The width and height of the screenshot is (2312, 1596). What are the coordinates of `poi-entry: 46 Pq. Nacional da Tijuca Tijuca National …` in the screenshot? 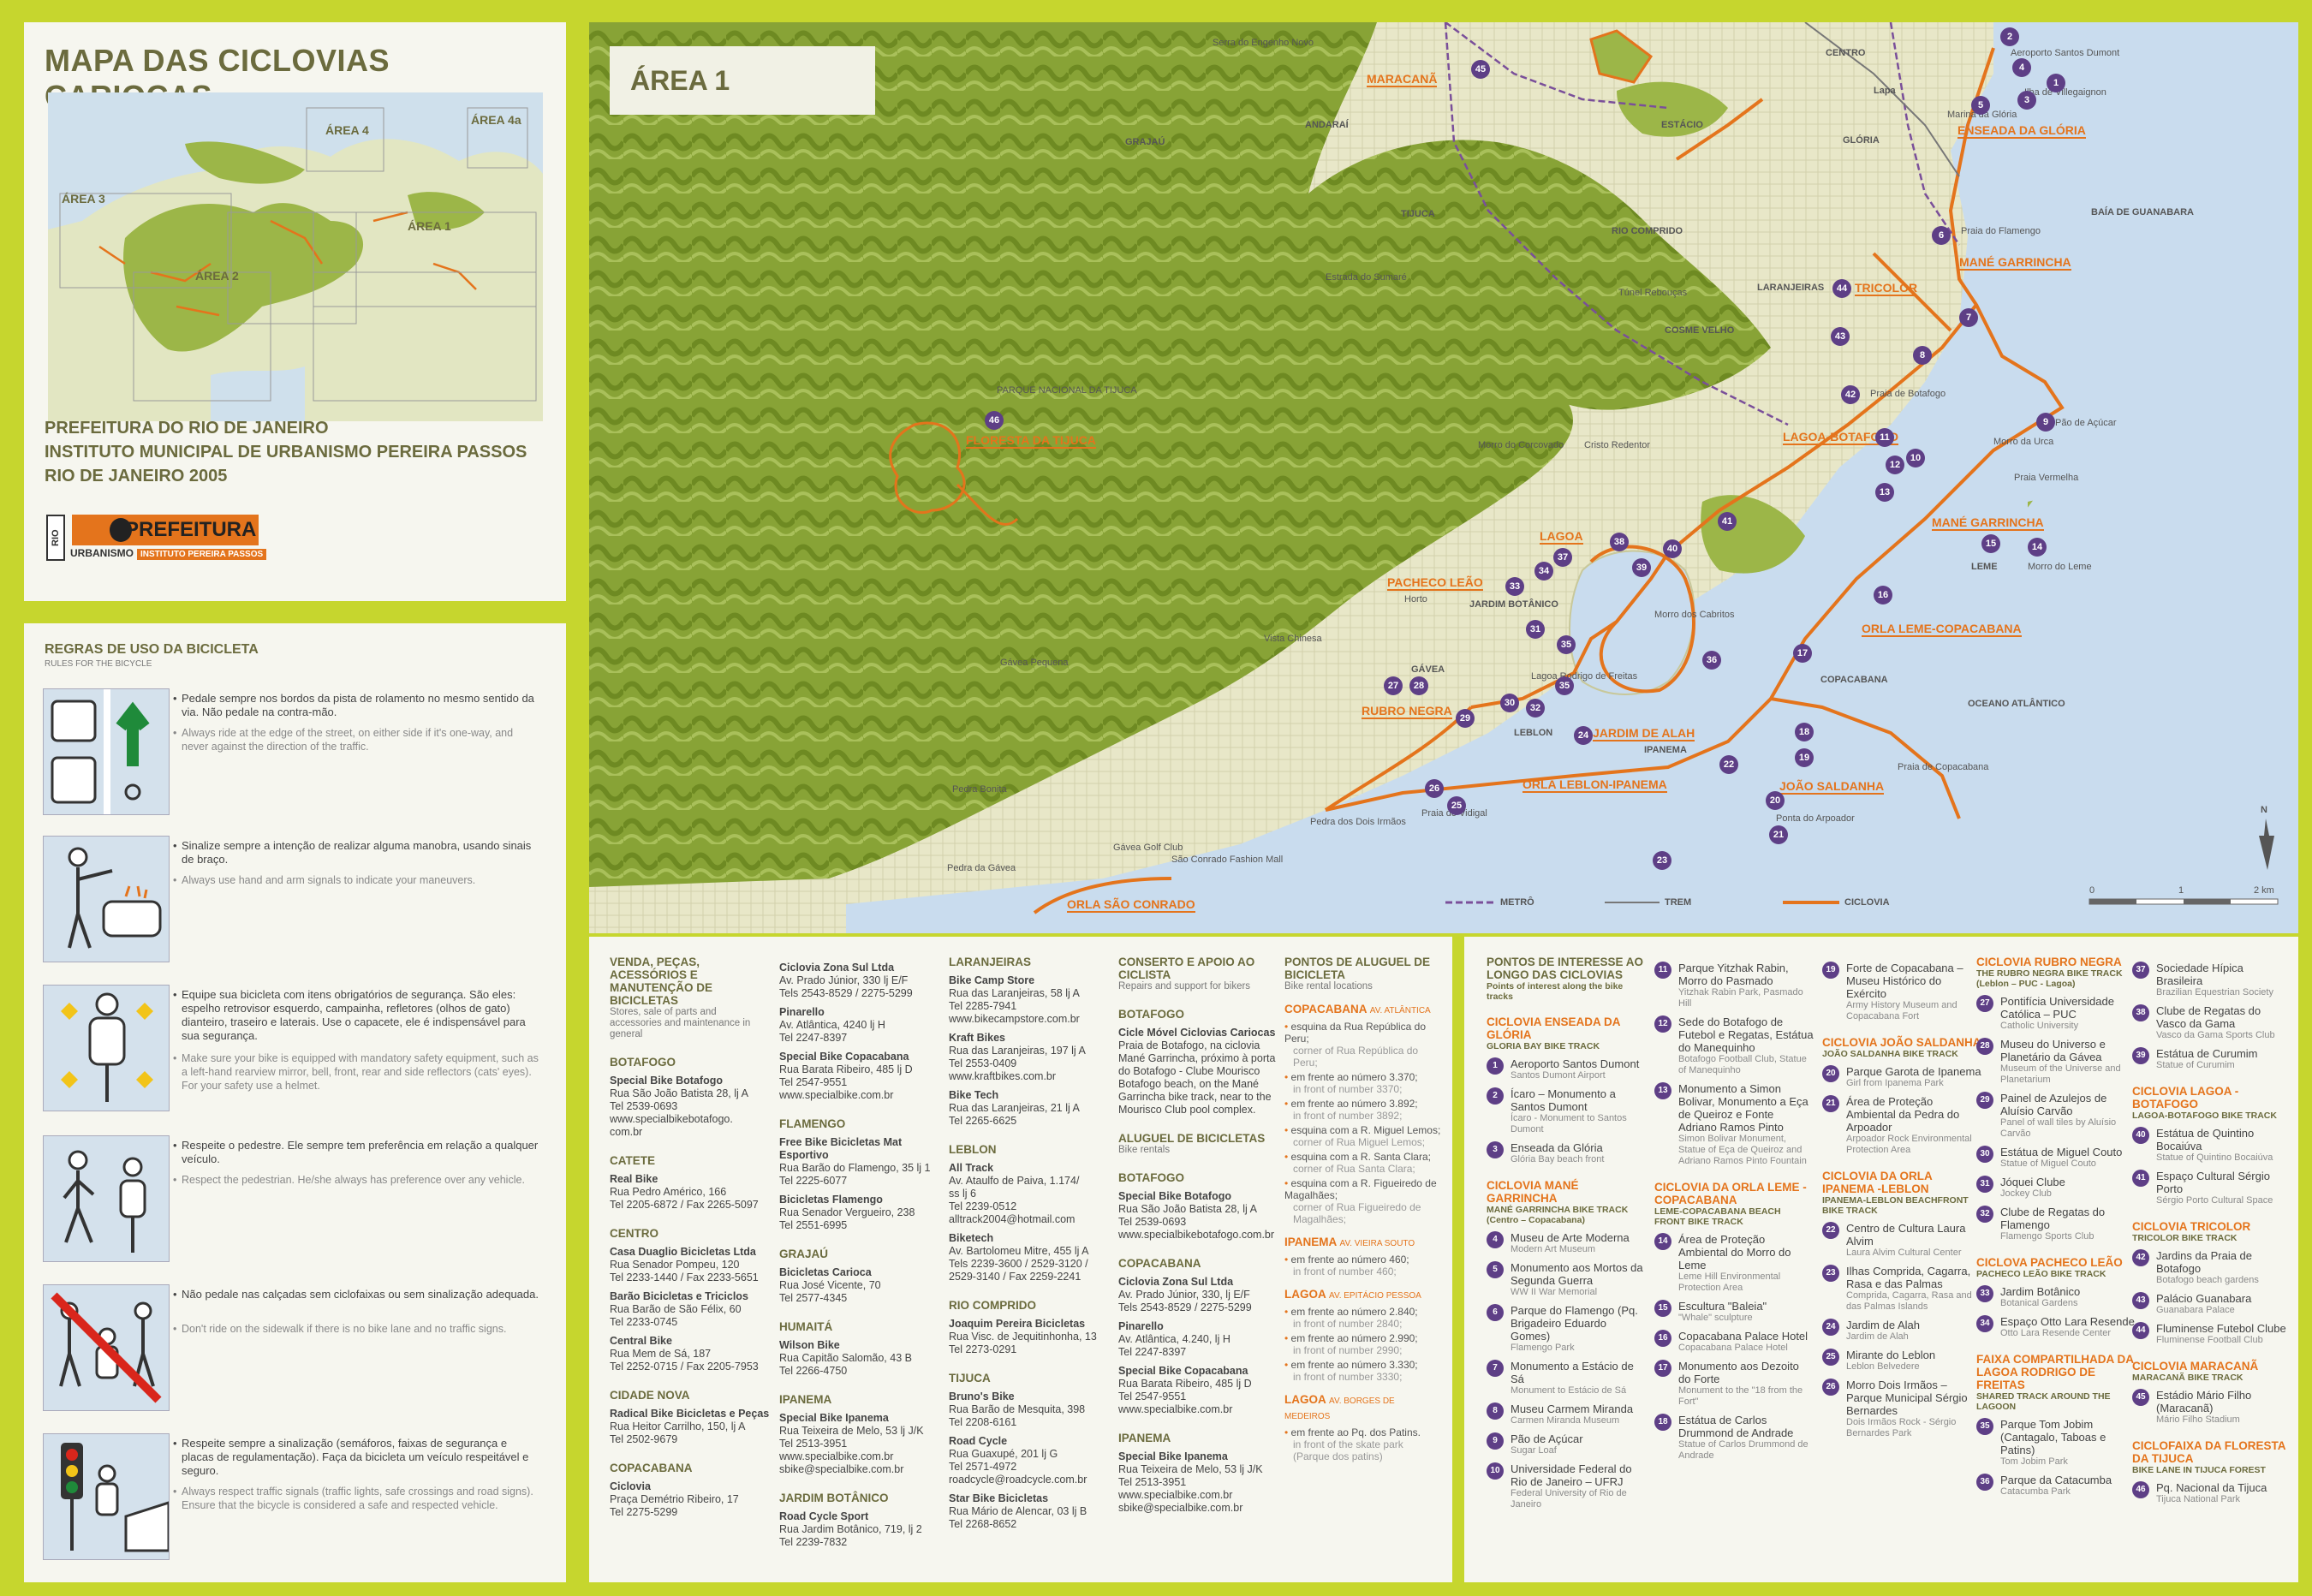 It's located at (2211, 1493).